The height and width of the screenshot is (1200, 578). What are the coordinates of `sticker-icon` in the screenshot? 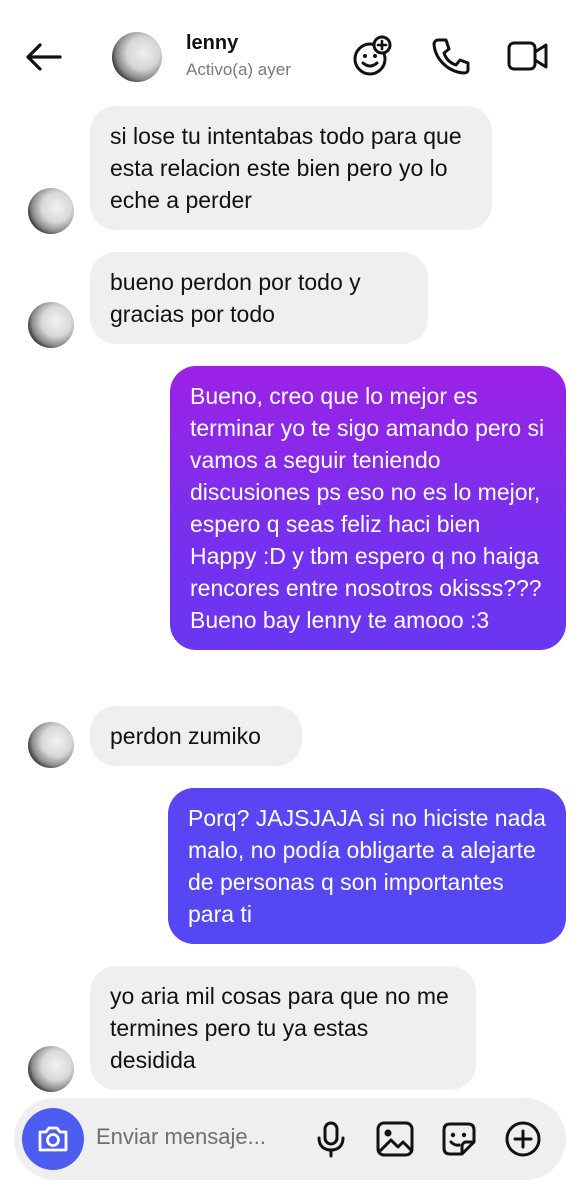 It's located at (459, 1139).